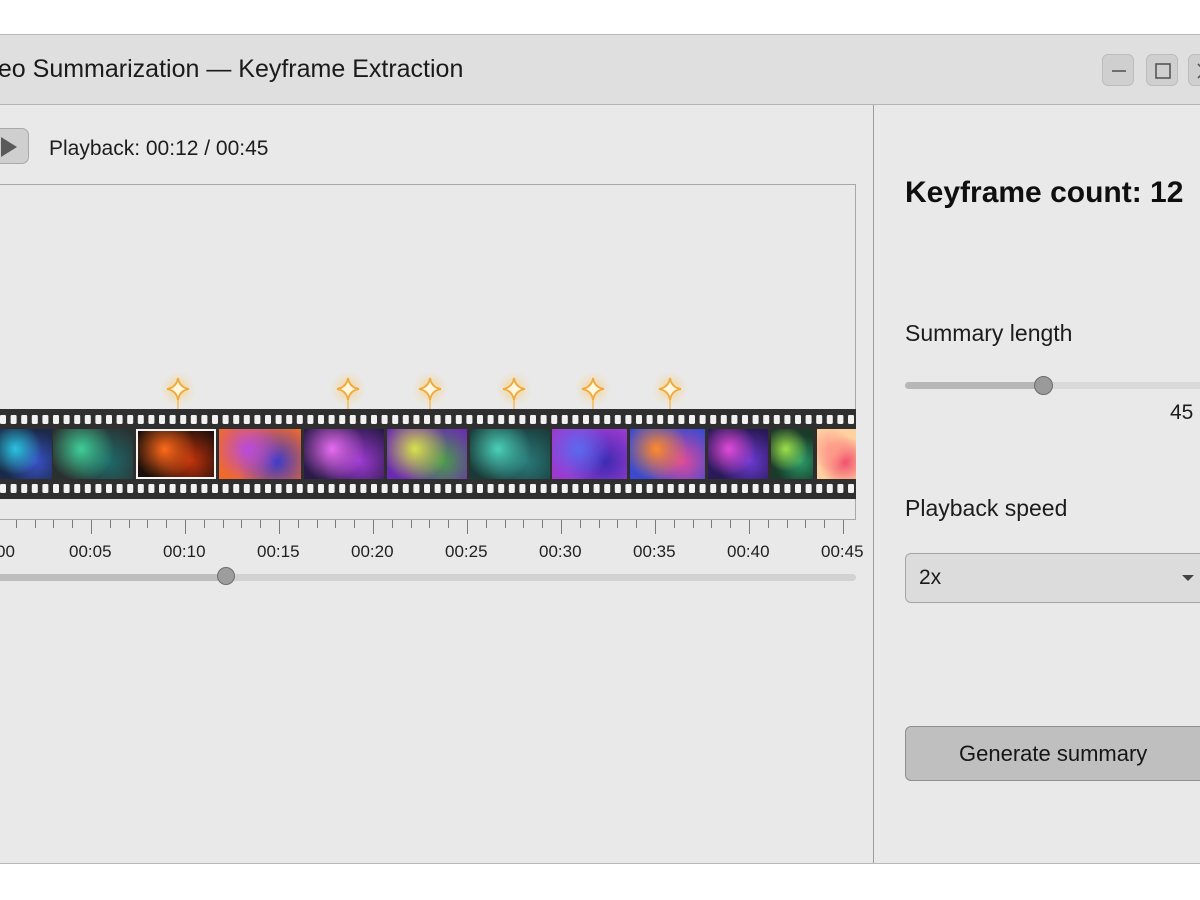 This screenshot has width=1200, height=900. What do you see at coordinates (1043, 385) in the screenshot?
I see `summary-length-handle` at bounding box center [1043, 385].